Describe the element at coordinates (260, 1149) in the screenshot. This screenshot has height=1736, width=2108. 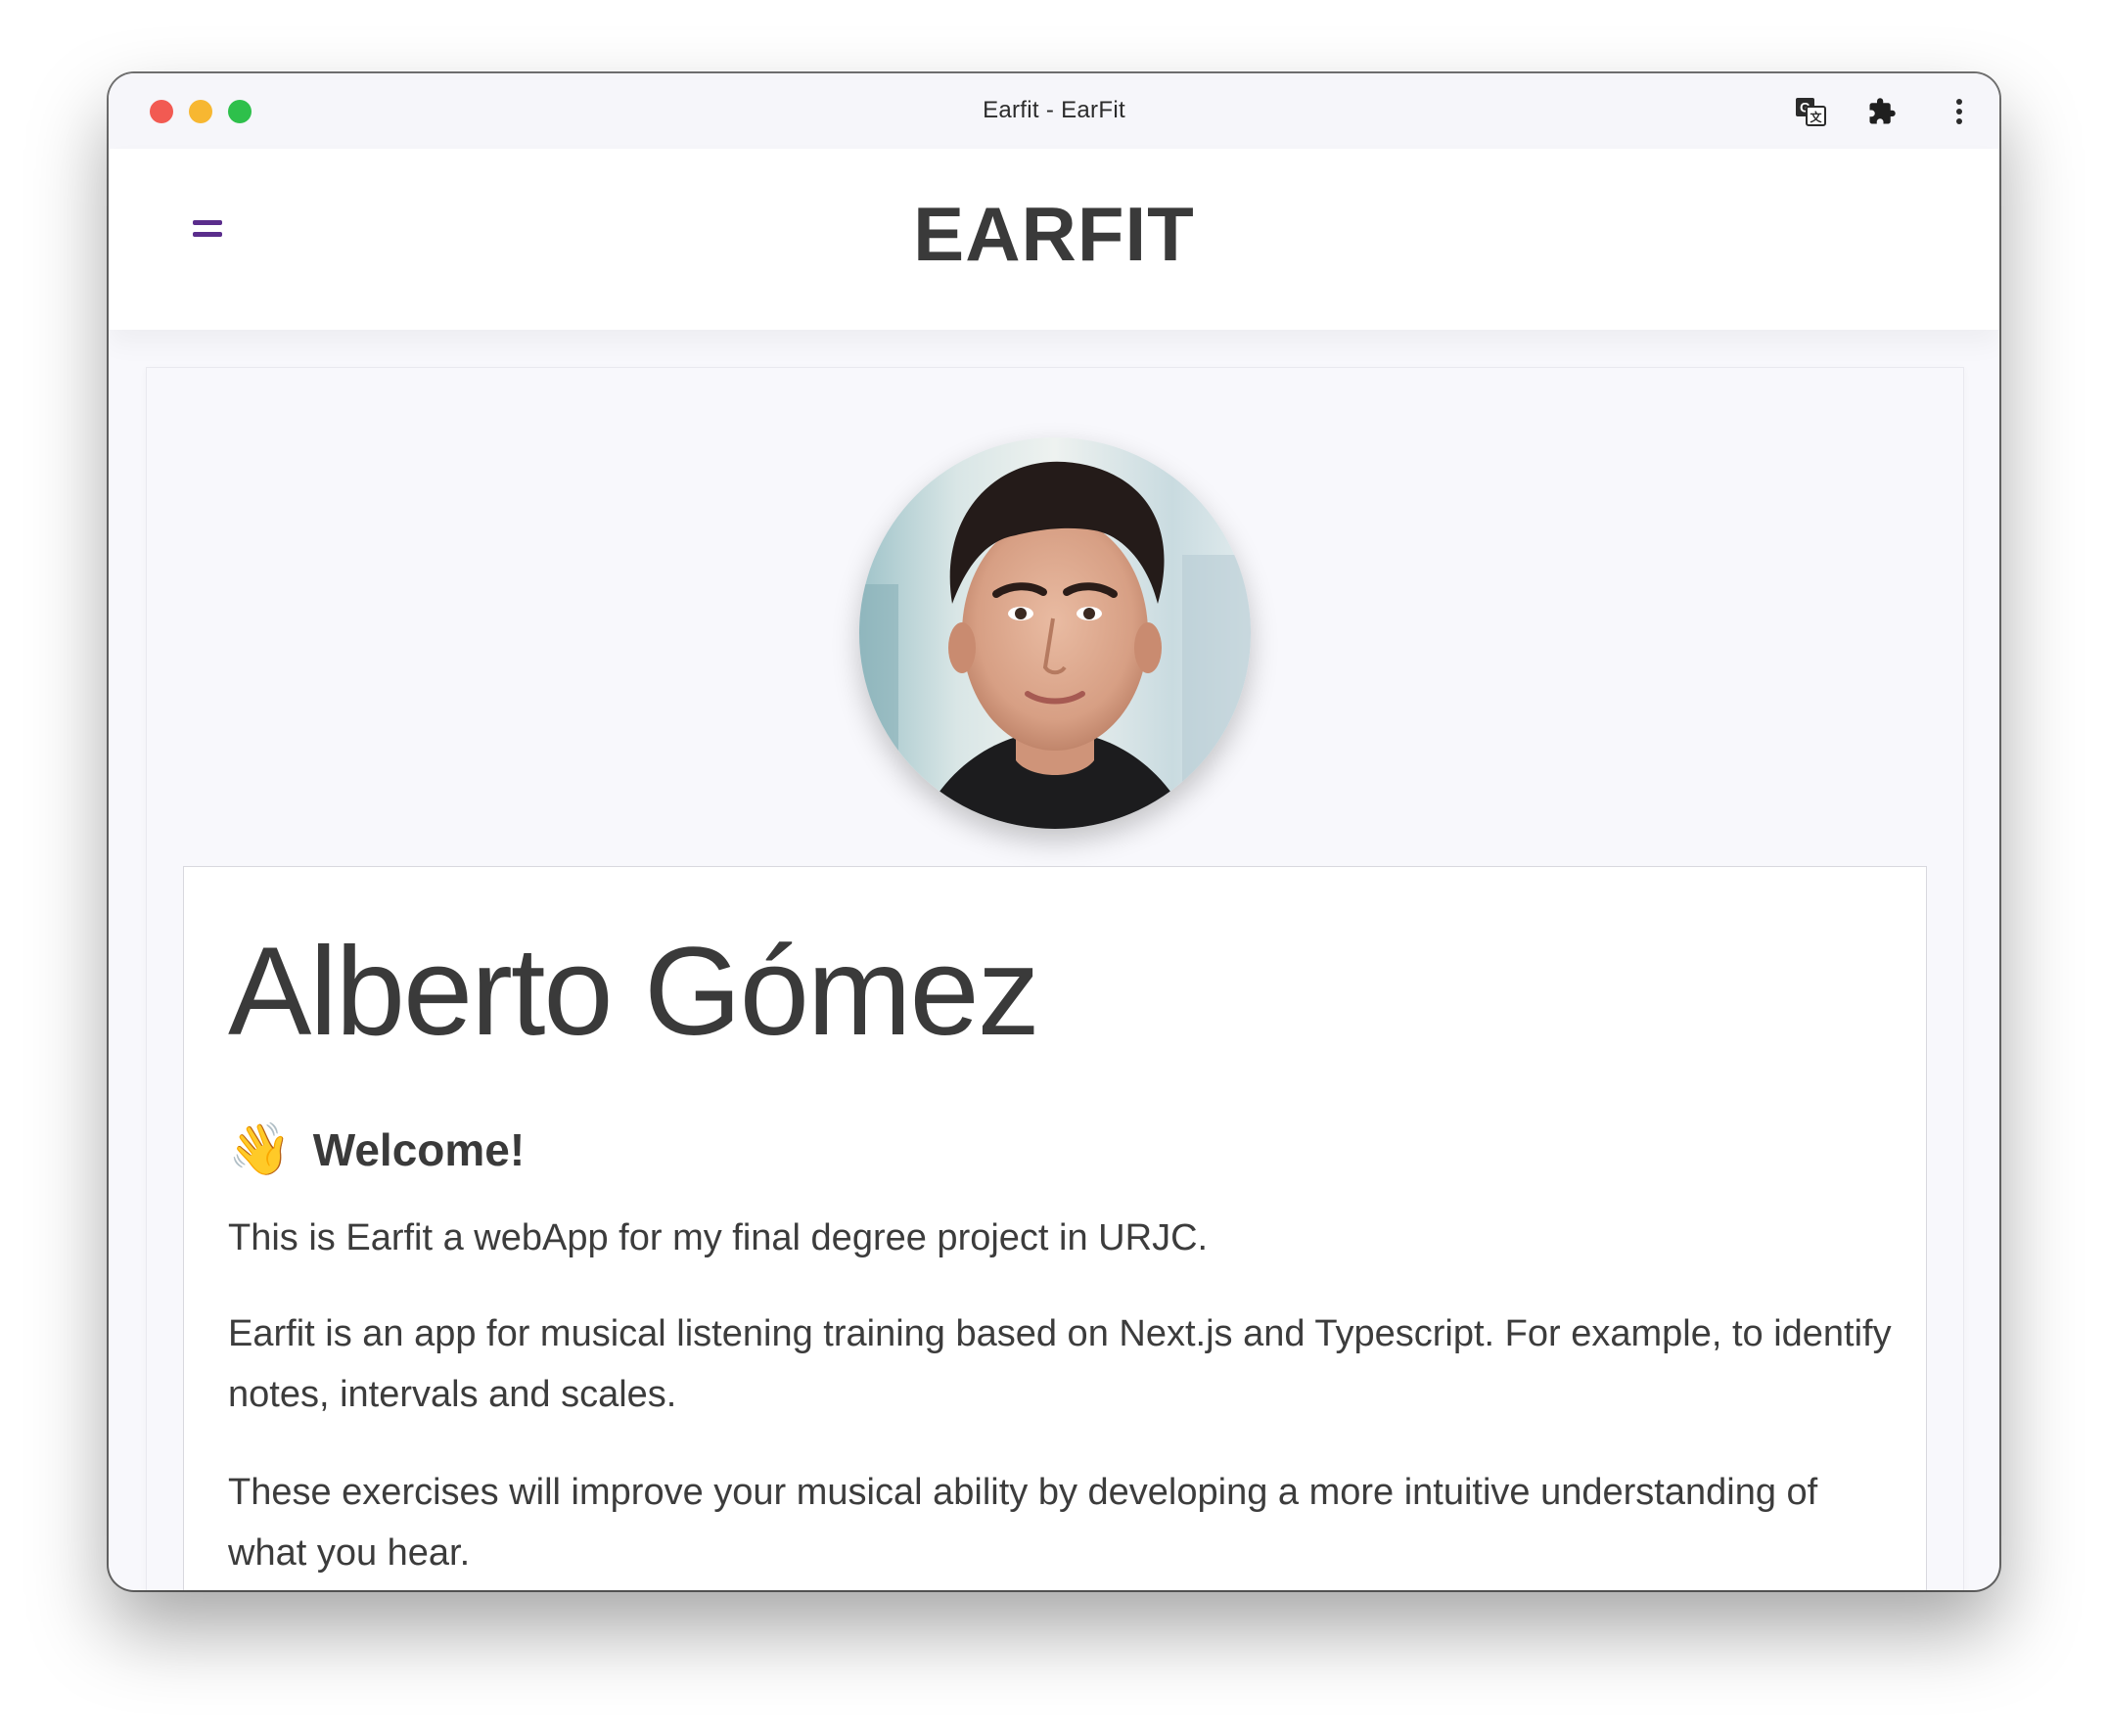
I see `waving-hand-icon: 👋` at that location.